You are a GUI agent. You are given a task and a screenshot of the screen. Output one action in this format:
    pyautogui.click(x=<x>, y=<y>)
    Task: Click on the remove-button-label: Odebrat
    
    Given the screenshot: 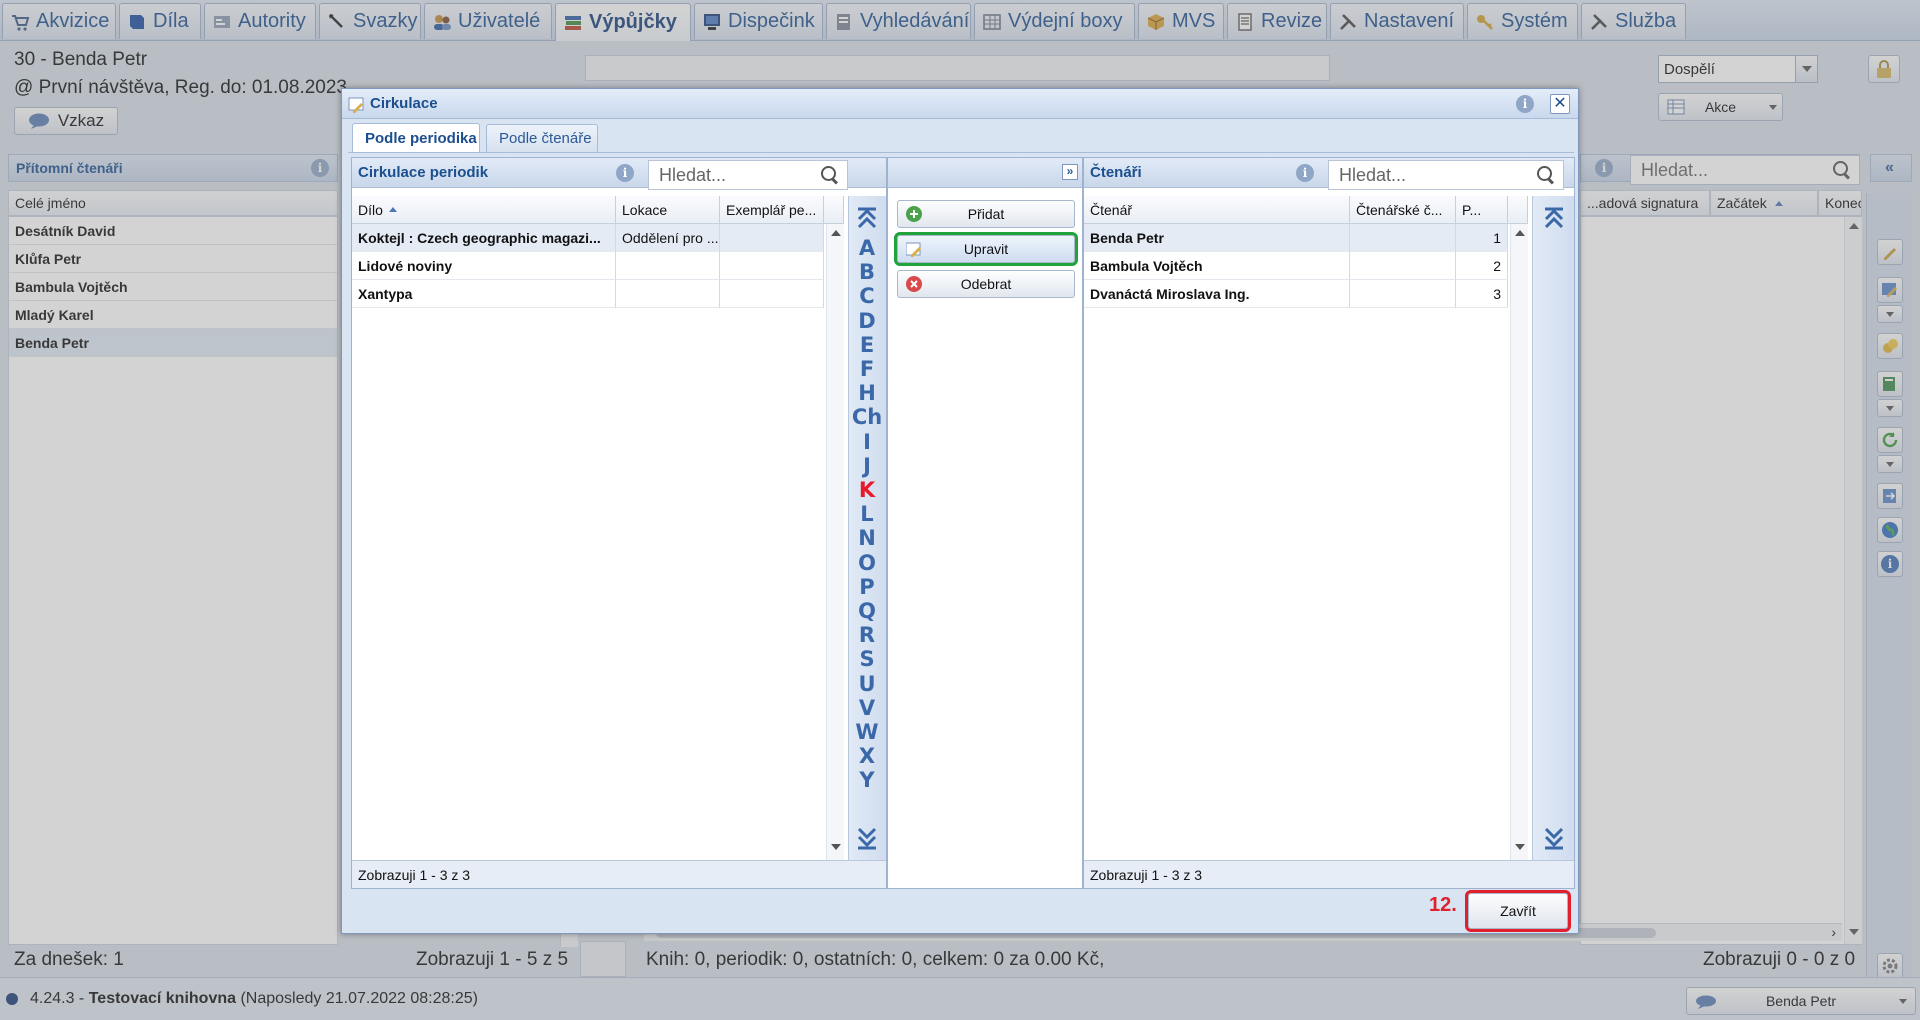 What is the action you would take?
    pyautogui.click(x=986, y=284)
    